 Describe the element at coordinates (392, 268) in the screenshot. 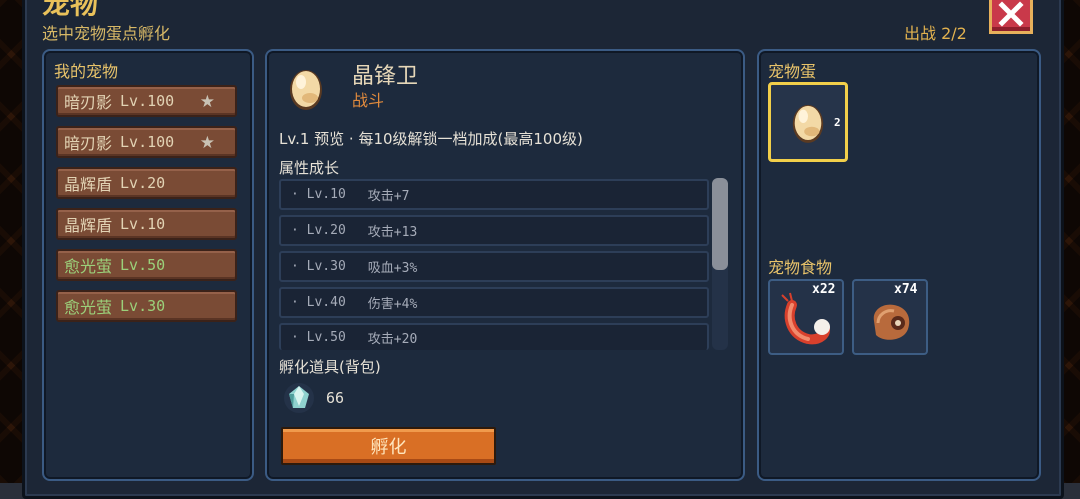

I see `stat-attr: 吸血+3%` at that location.